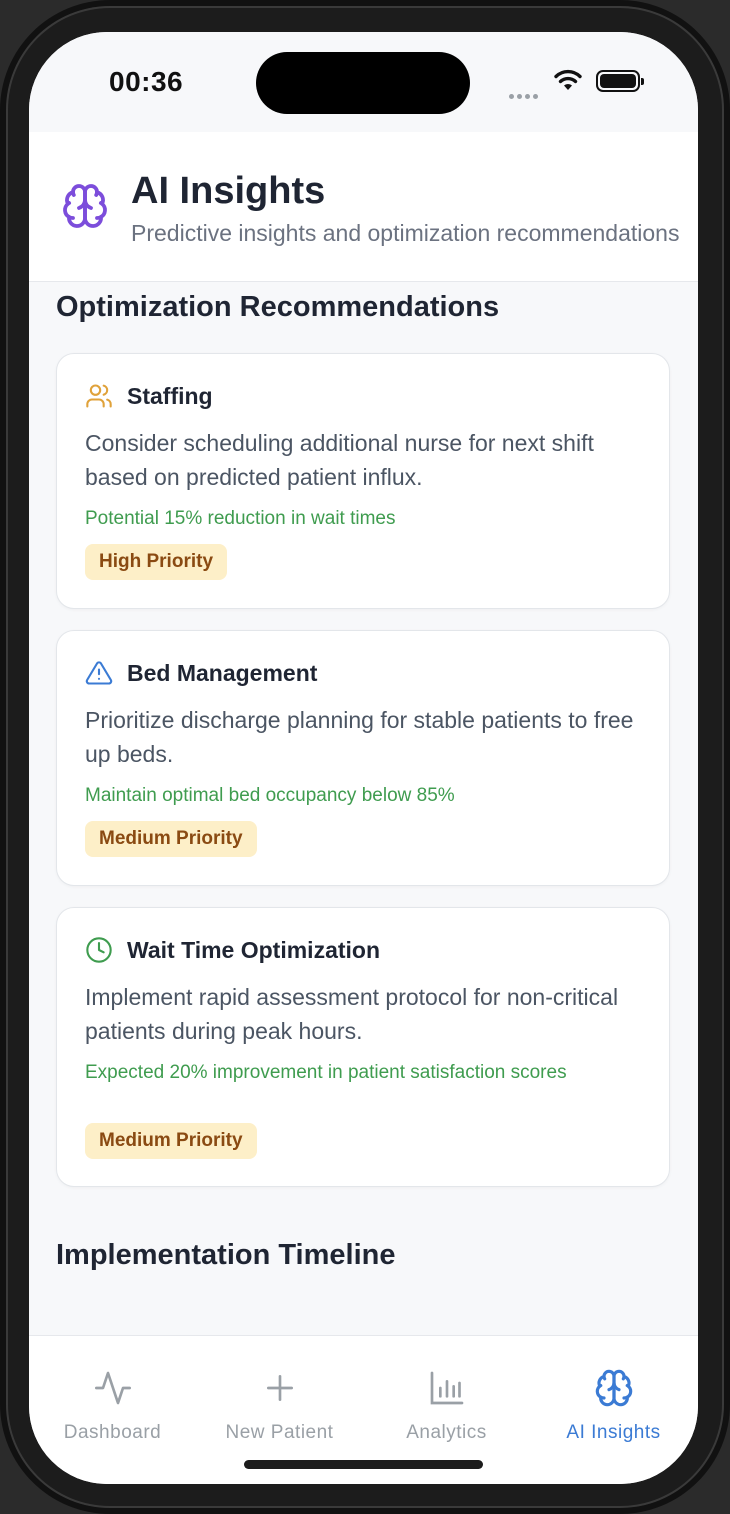 The width and height of the screenshot is (730, 1514). What do you see at coordinates (228, 191) in the screenshot?
I see `page-title: AI Insights` at bounding box center [228, 191].